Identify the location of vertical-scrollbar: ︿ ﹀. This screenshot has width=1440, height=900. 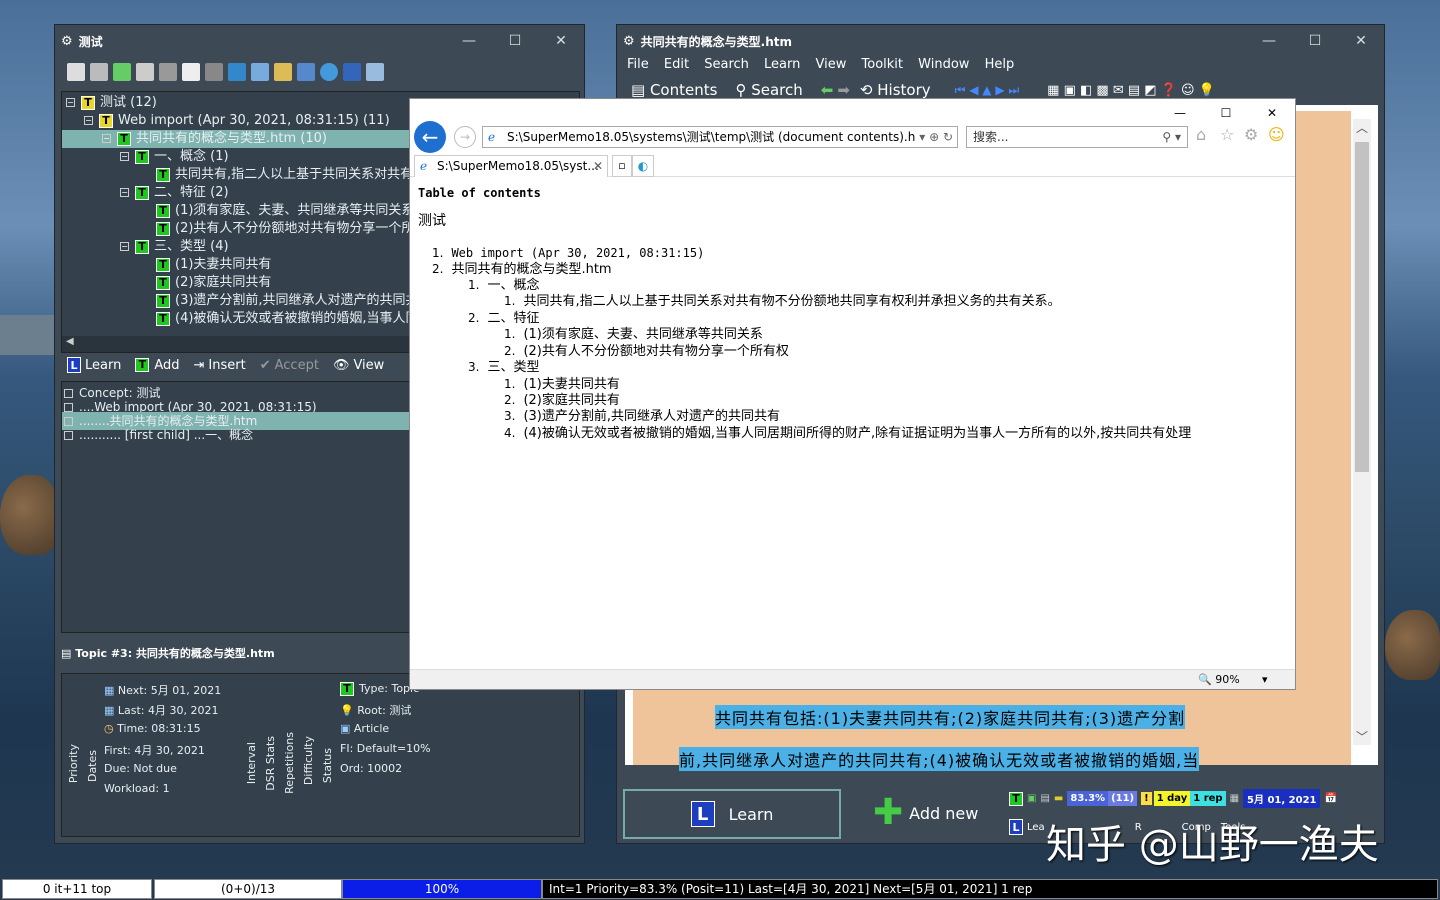
(1362, 432).